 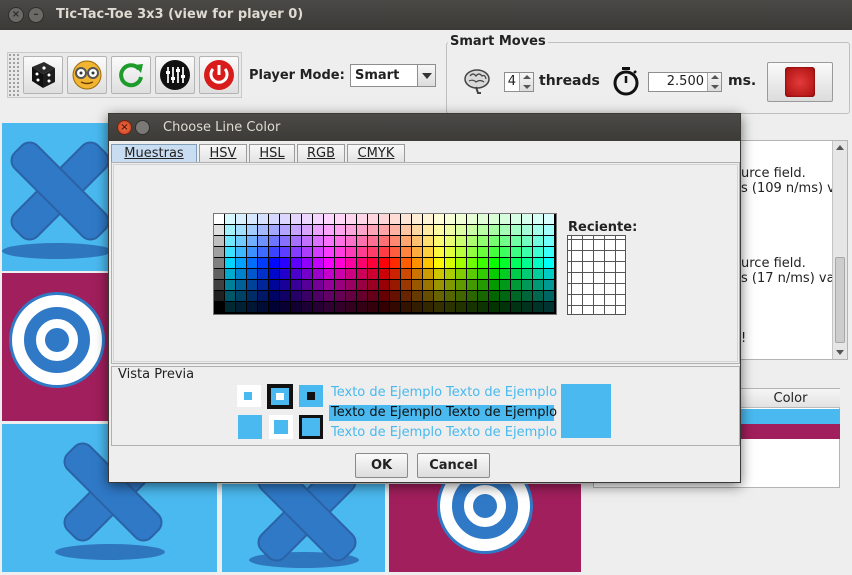 What do you see at coordinates (519, 82) in the screenshot?
I see `threads-spinner: 4` at bounding box center [519, 82].